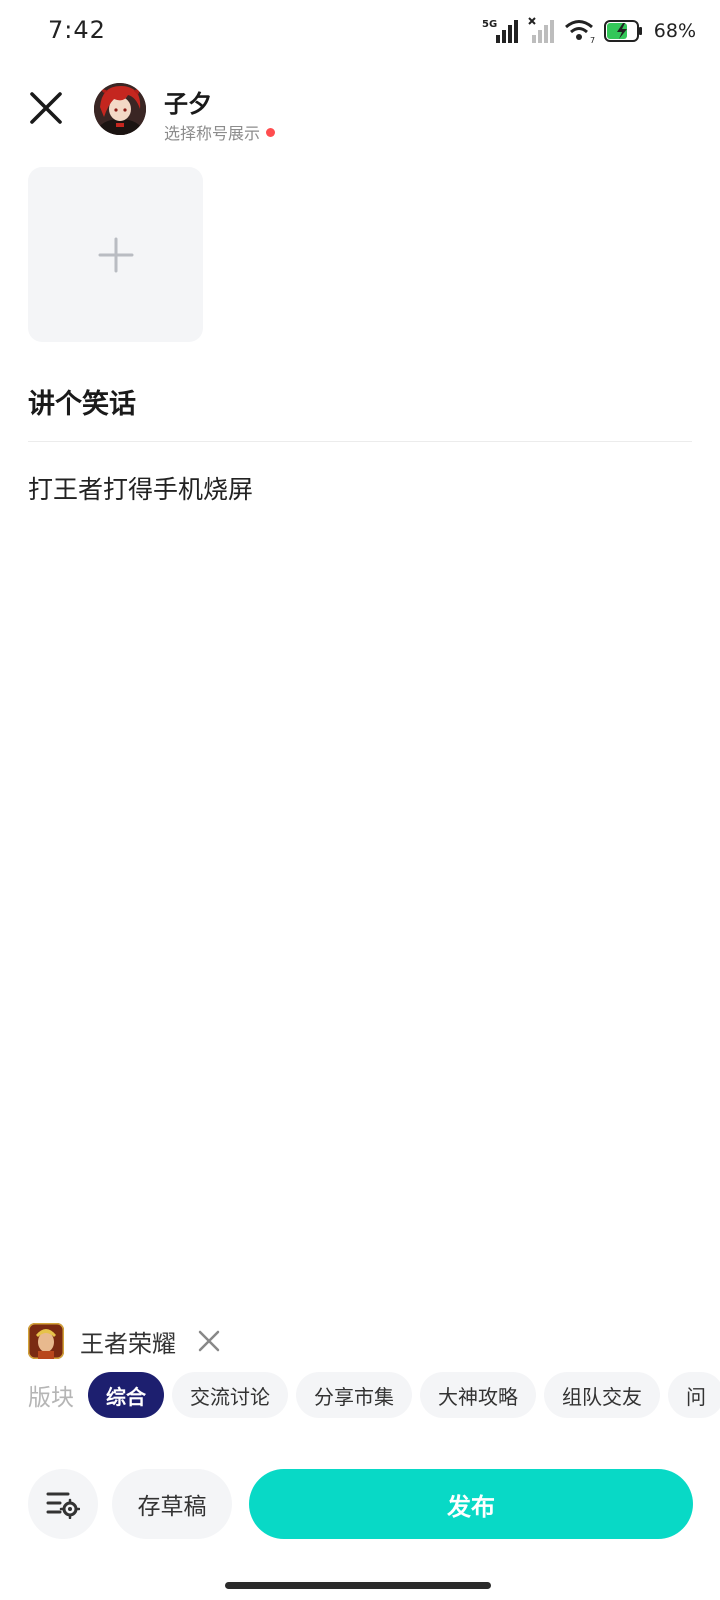 This screenshot has width=720, height=1600. I want to click on cellular-5g-icon: 5G, so click(500, 31).